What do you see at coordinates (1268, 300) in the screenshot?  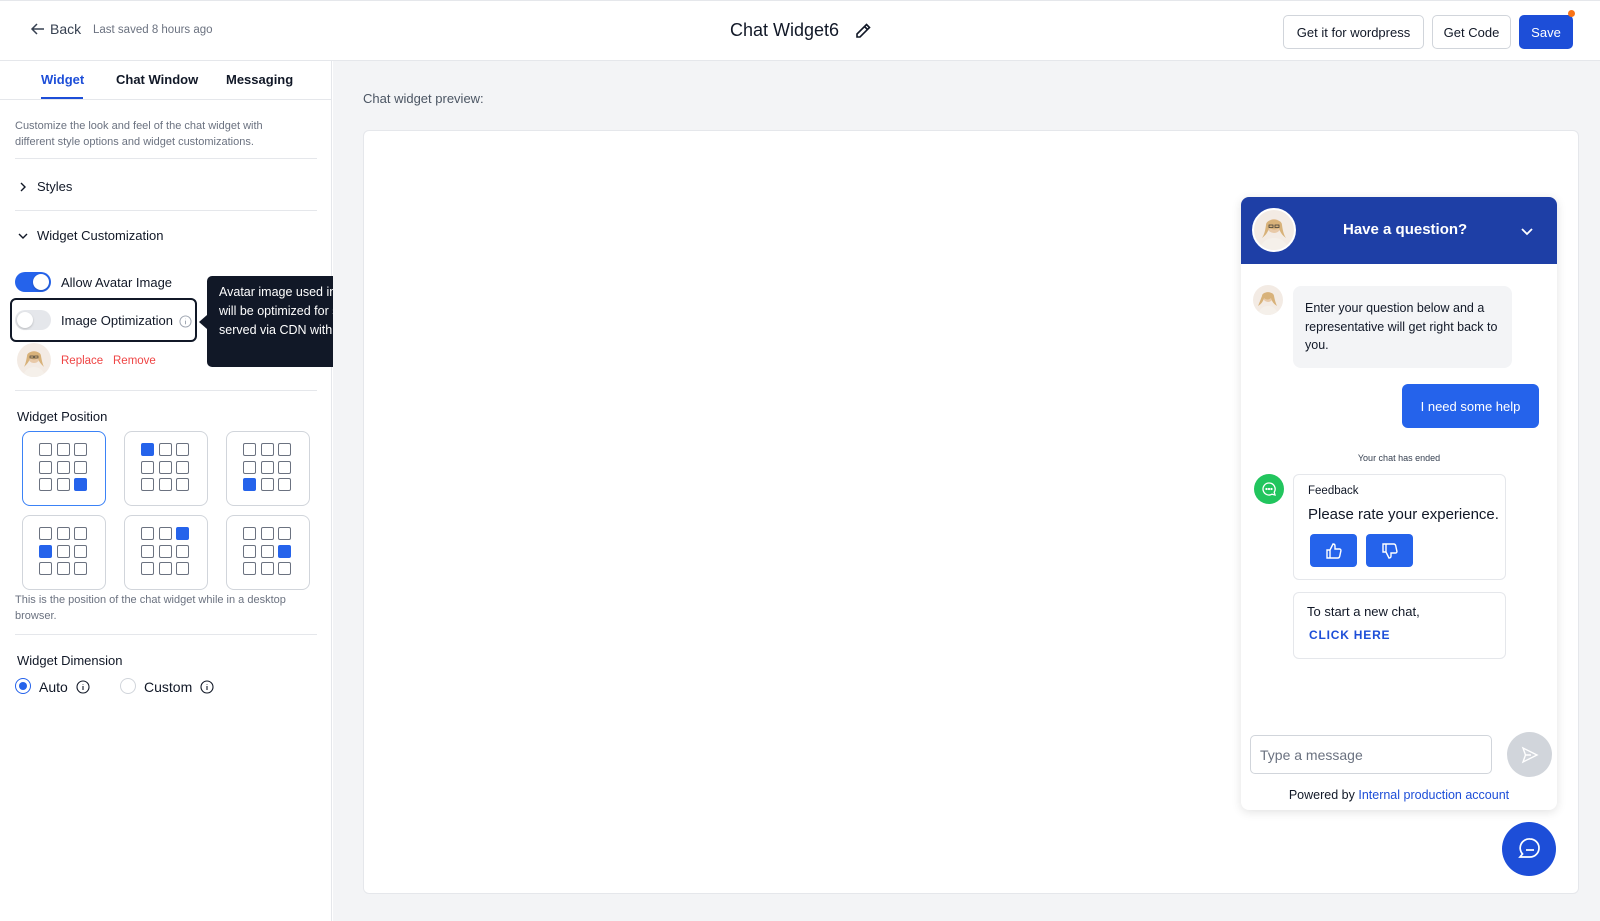 I see `agent-avatar-small` at bounding box center [1268, 300].